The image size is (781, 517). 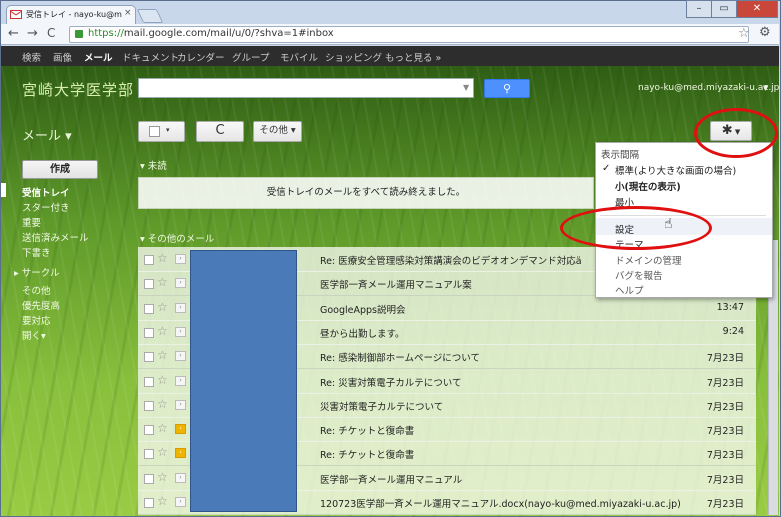 What do you see at coordinates (32, 33) in the screenshot?
I see `forward-icon: →` at bounding box center [32, 33].